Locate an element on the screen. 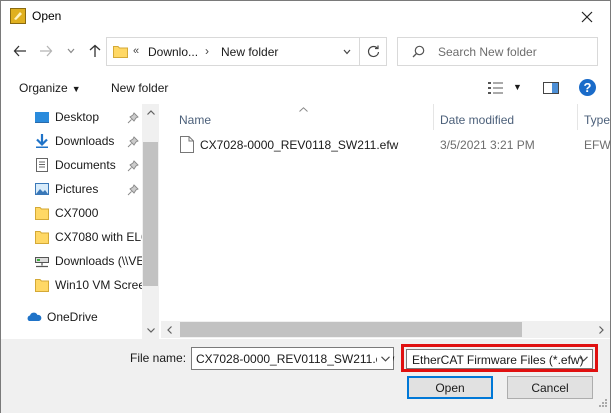 Image resolution: width=611 pixels, height=413 pixels. sidebar-item-label: CX7000 is located at coordinates (77, 213).